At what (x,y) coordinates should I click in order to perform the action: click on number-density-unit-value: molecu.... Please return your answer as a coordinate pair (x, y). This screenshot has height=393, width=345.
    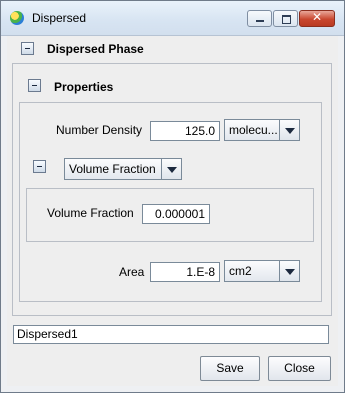
    Looking at the image, I should click on (253, 130).